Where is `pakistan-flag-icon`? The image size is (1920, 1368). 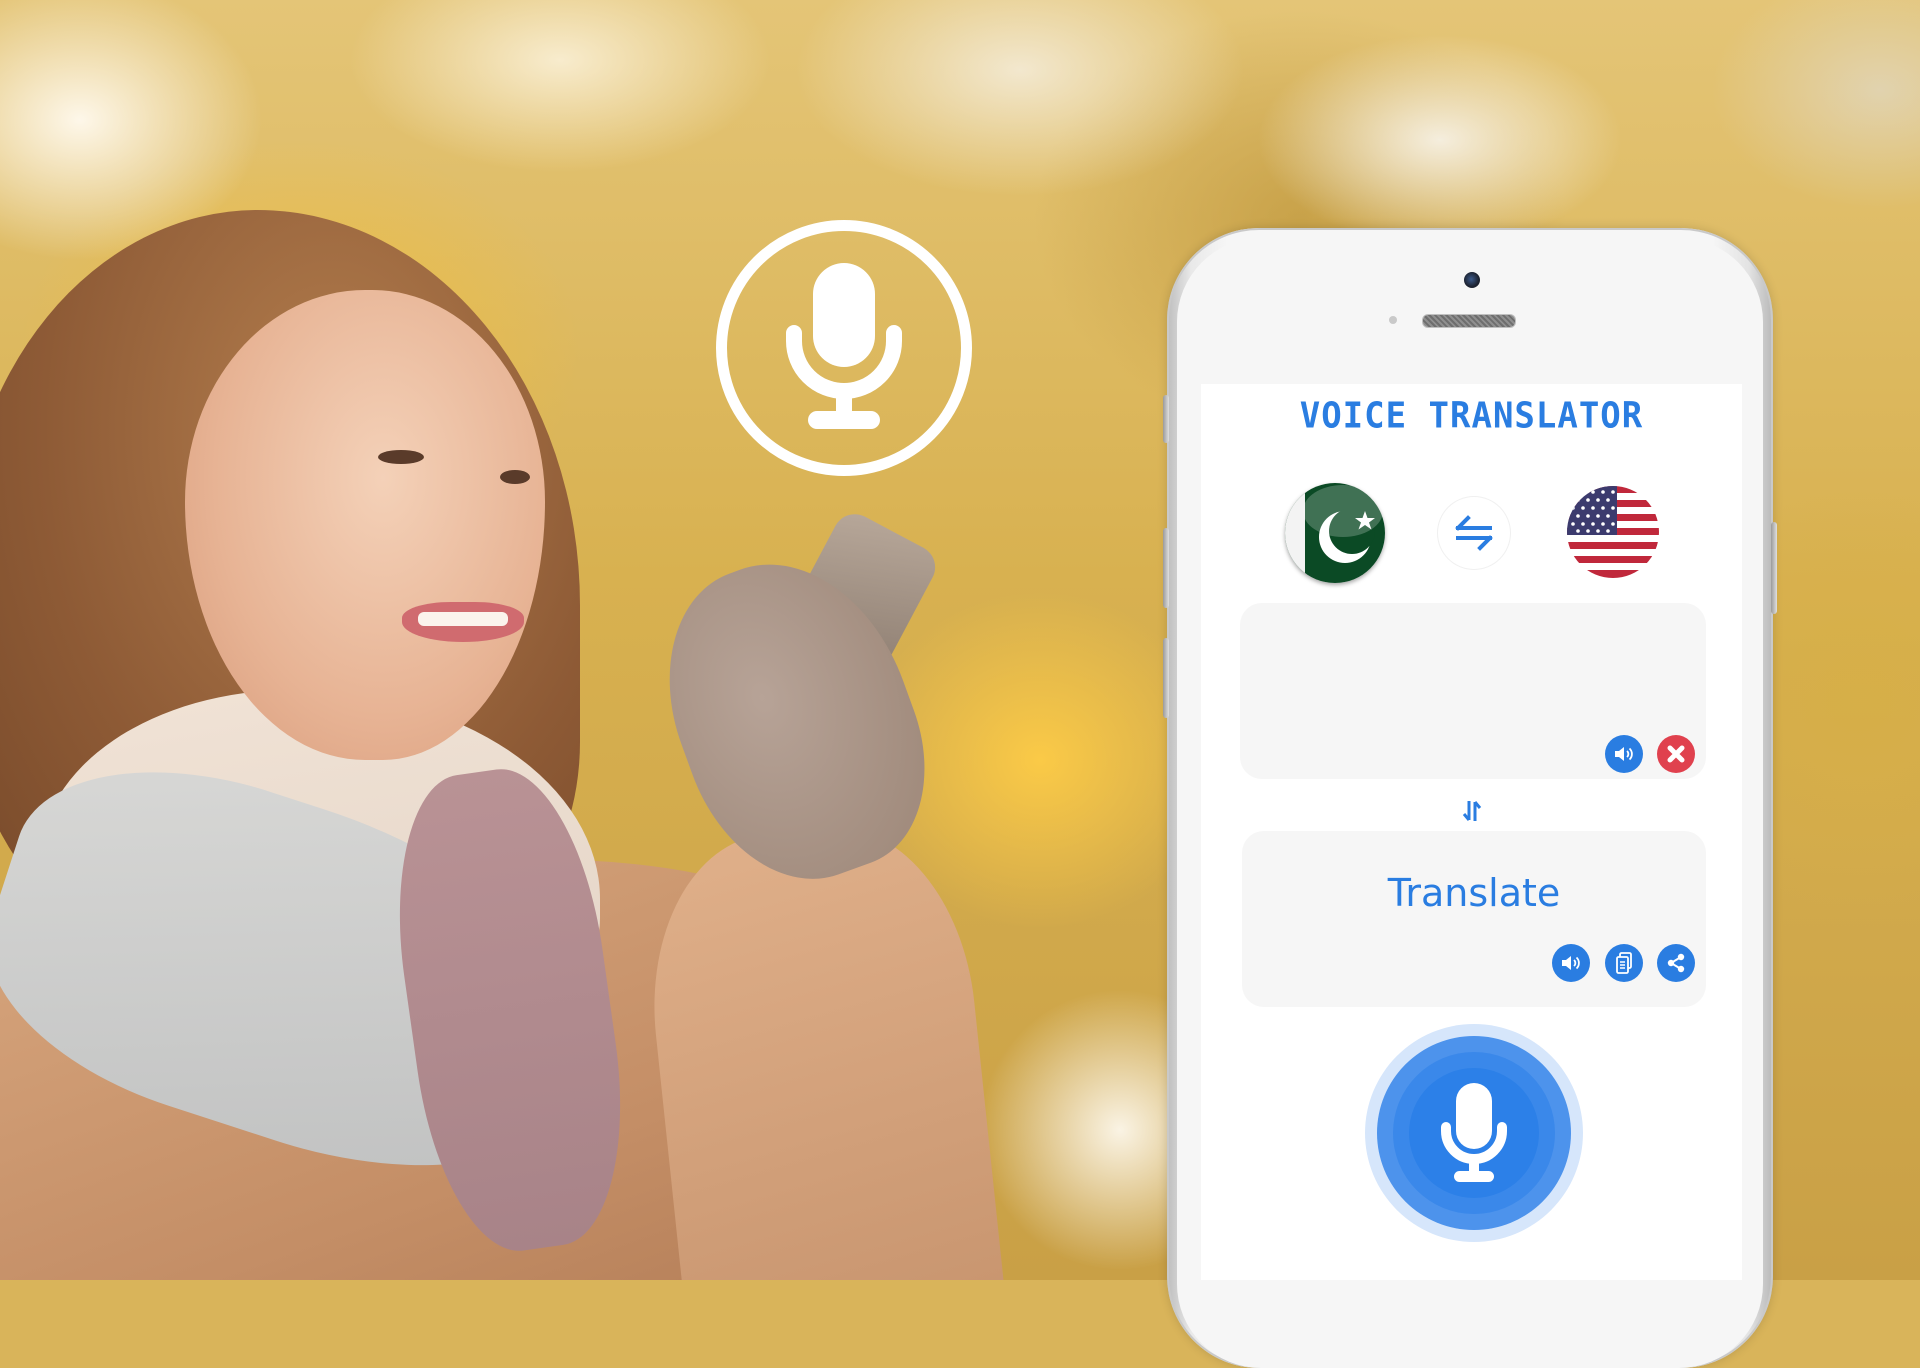 pakistan-flag-icon is located at coordinates (1335, 533).